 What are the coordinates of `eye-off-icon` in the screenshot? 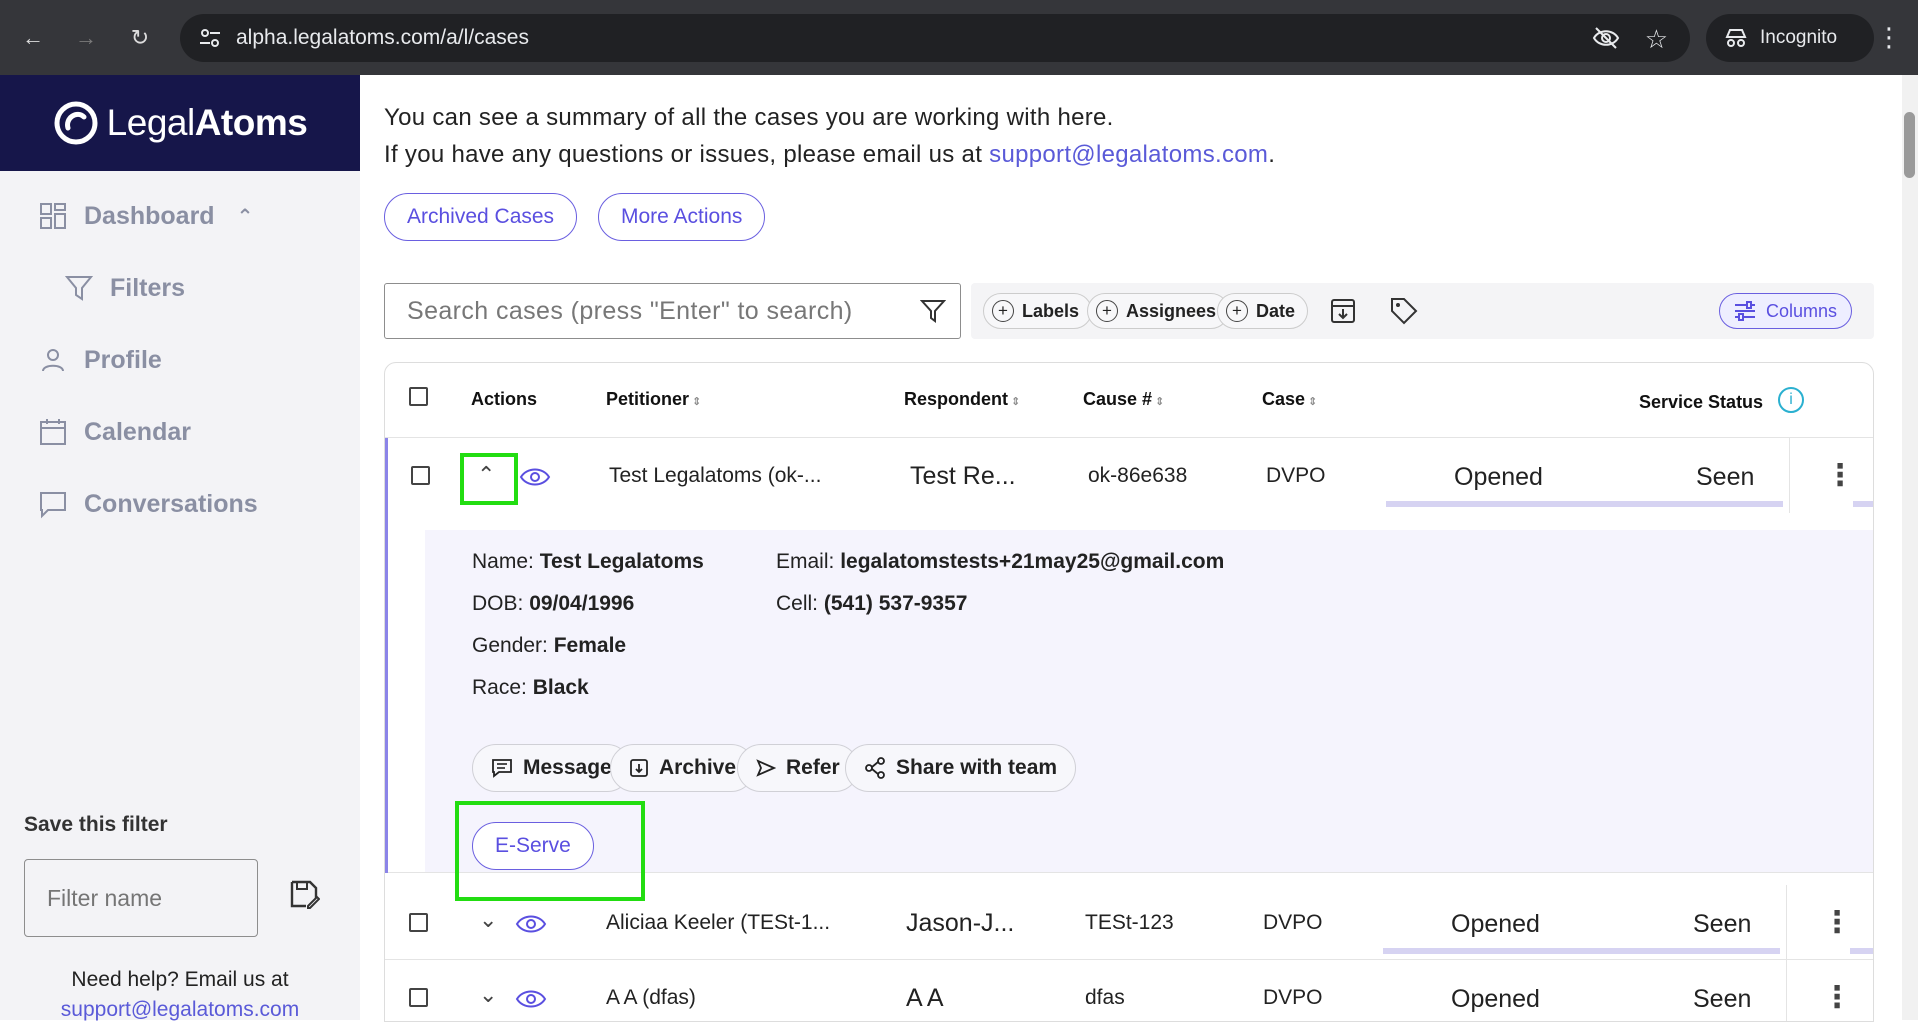 It's located at (1606, 38).